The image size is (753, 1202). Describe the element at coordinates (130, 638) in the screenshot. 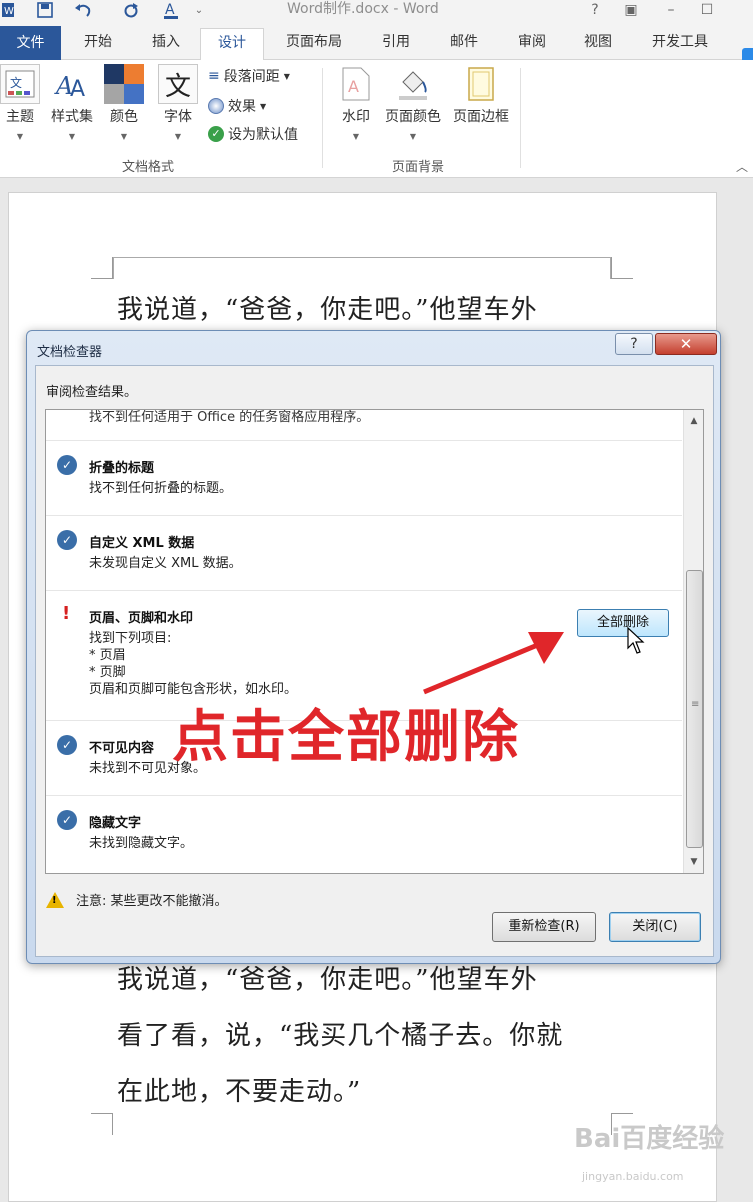

I see `item-description-line: 找到下列项目:` at that location.